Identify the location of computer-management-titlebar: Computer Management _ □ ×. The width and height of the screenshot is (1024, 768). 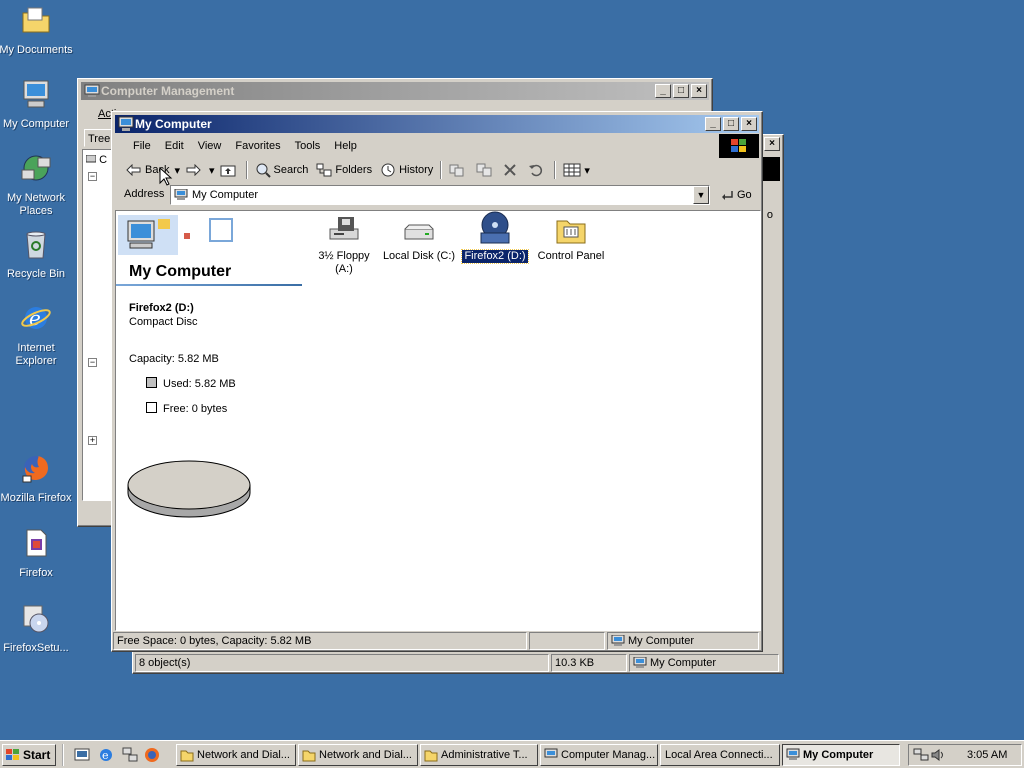
(395, 91).